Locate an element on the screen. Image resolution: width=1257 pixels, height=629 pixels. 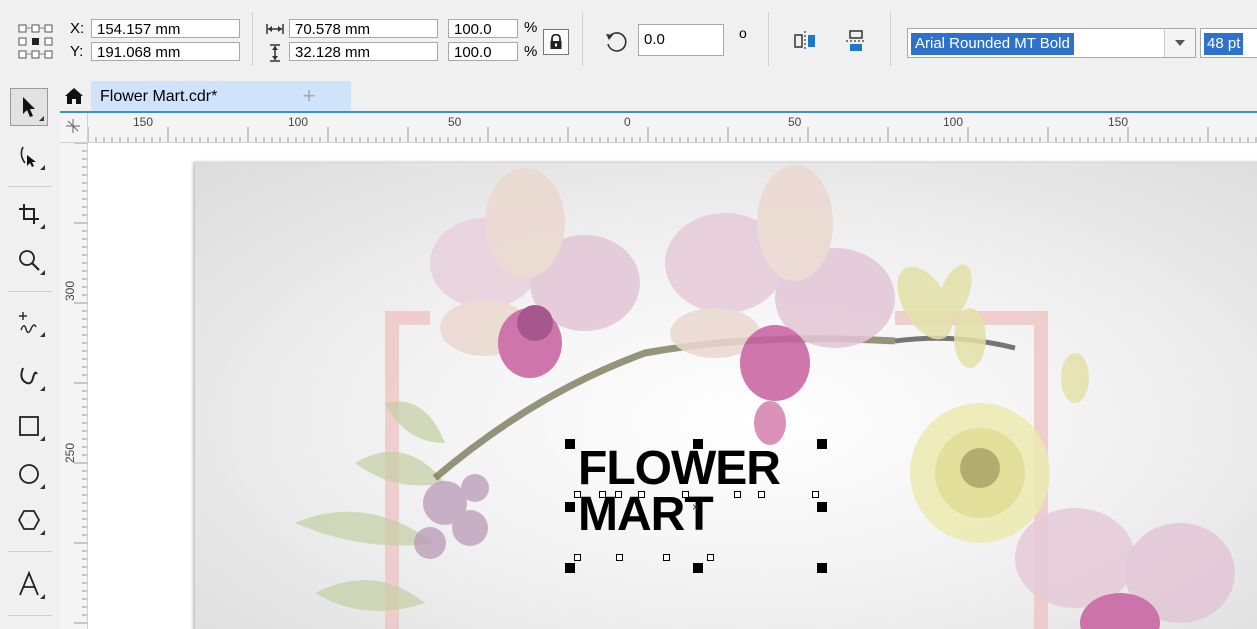
degree-label: o is located at coordinates (743, 33).